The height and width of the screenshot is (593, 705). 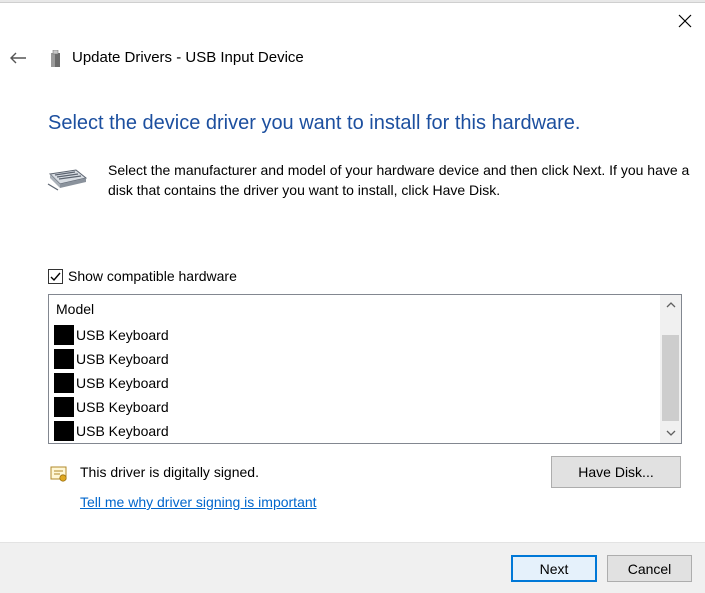 I want to click on show-compatible-hardware-checkbox: Show compatible hardware, so click(x=142, y=276).